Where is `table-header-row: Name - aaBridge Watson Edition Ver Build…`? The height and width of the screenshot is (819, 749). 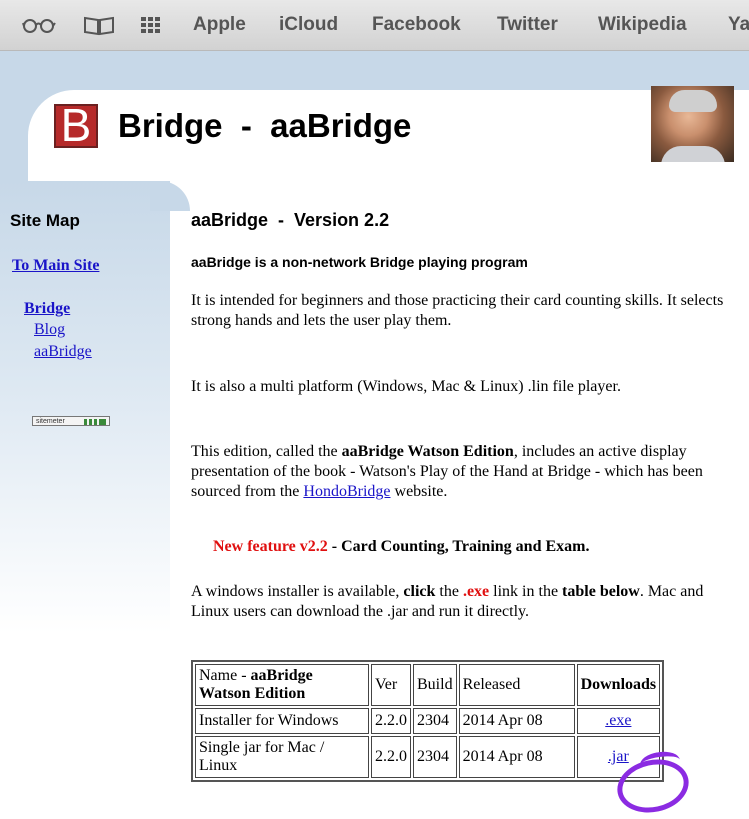
table-header-row: Name - aaBridge Watson Edition Ver Build… is located at coordinates (428, 685).